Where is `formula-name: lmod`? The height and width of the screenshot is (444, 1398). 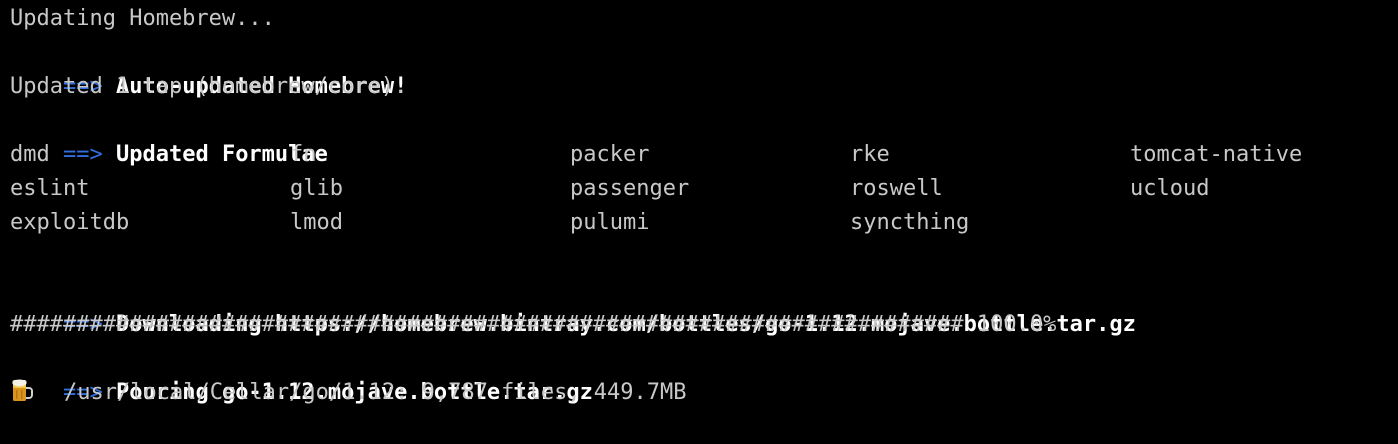 formula-name: lmod is located at coordinates (316, 222).